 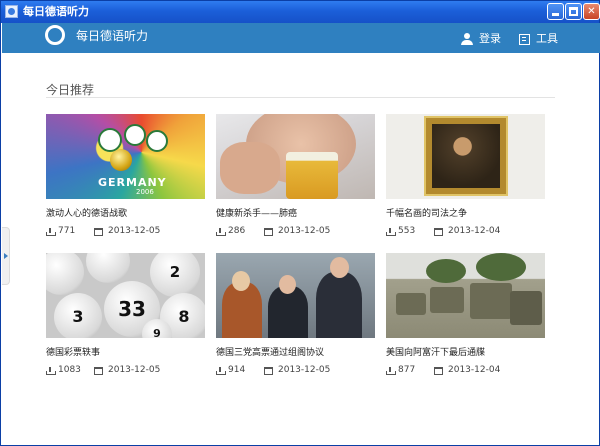 What do you see at coordinates (125, 353) in the screenshot?
I see `card-title: 德国彩票轶事` at bounding box center [125, 353].